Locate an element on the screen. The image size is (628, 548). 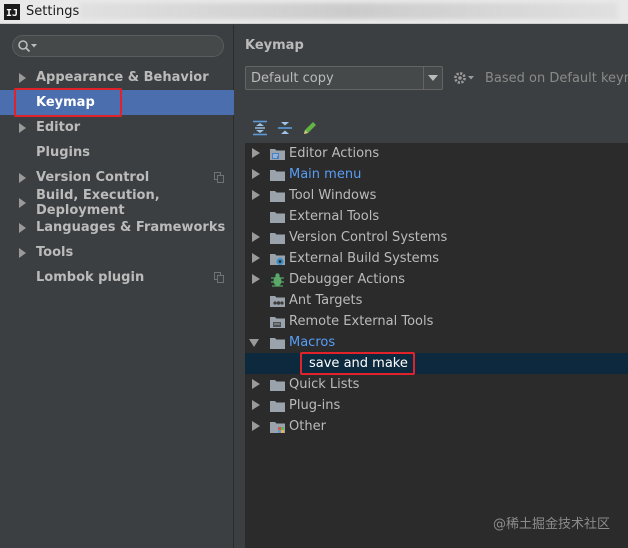
sidebar-item-plugins: Plugins is located at coordinates (117, 152).